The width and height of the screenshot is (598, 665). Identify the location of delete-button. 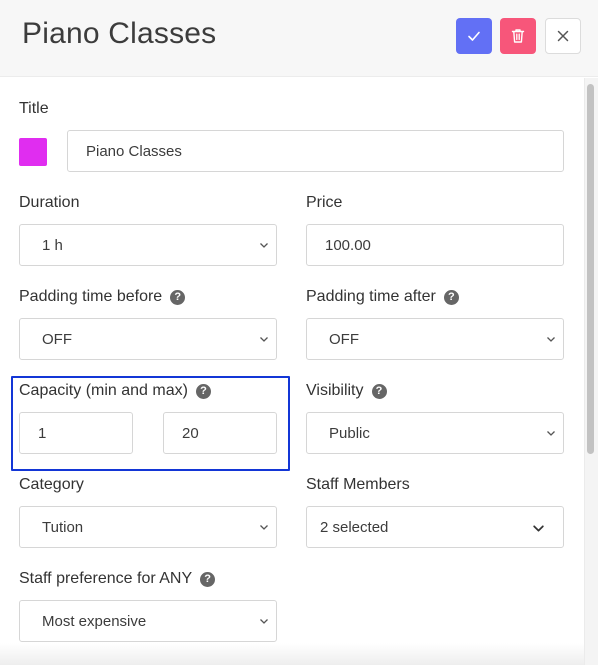
(518, 36).